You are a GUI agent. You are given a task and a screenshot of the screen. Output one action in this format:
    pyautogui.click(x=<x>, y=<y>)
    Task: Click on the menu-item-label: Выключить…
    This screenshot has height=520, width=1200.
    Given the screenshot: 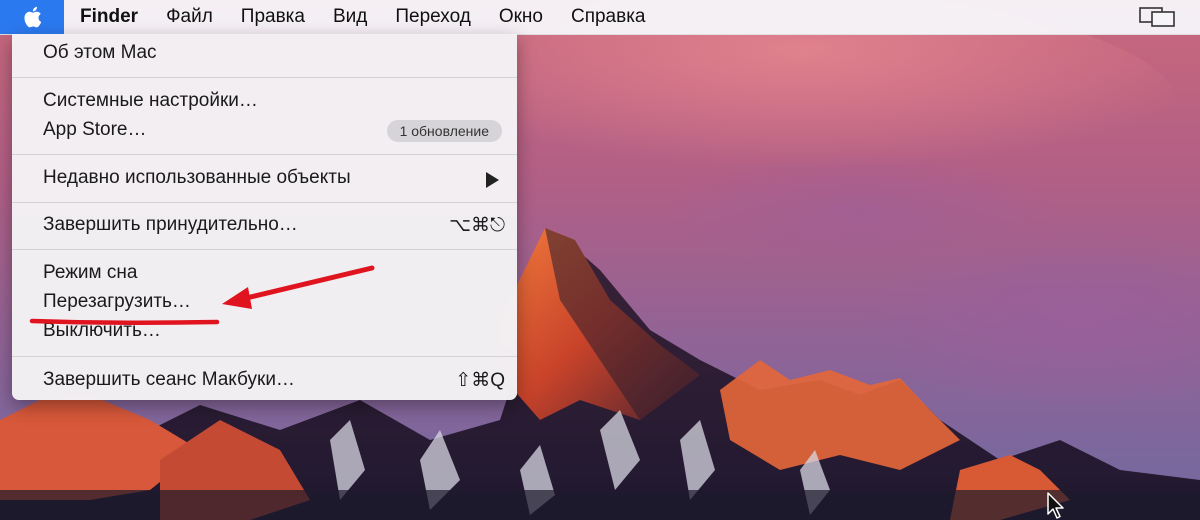 What is the action you would take?
    pyautogui.click(x=102, y=330)
    